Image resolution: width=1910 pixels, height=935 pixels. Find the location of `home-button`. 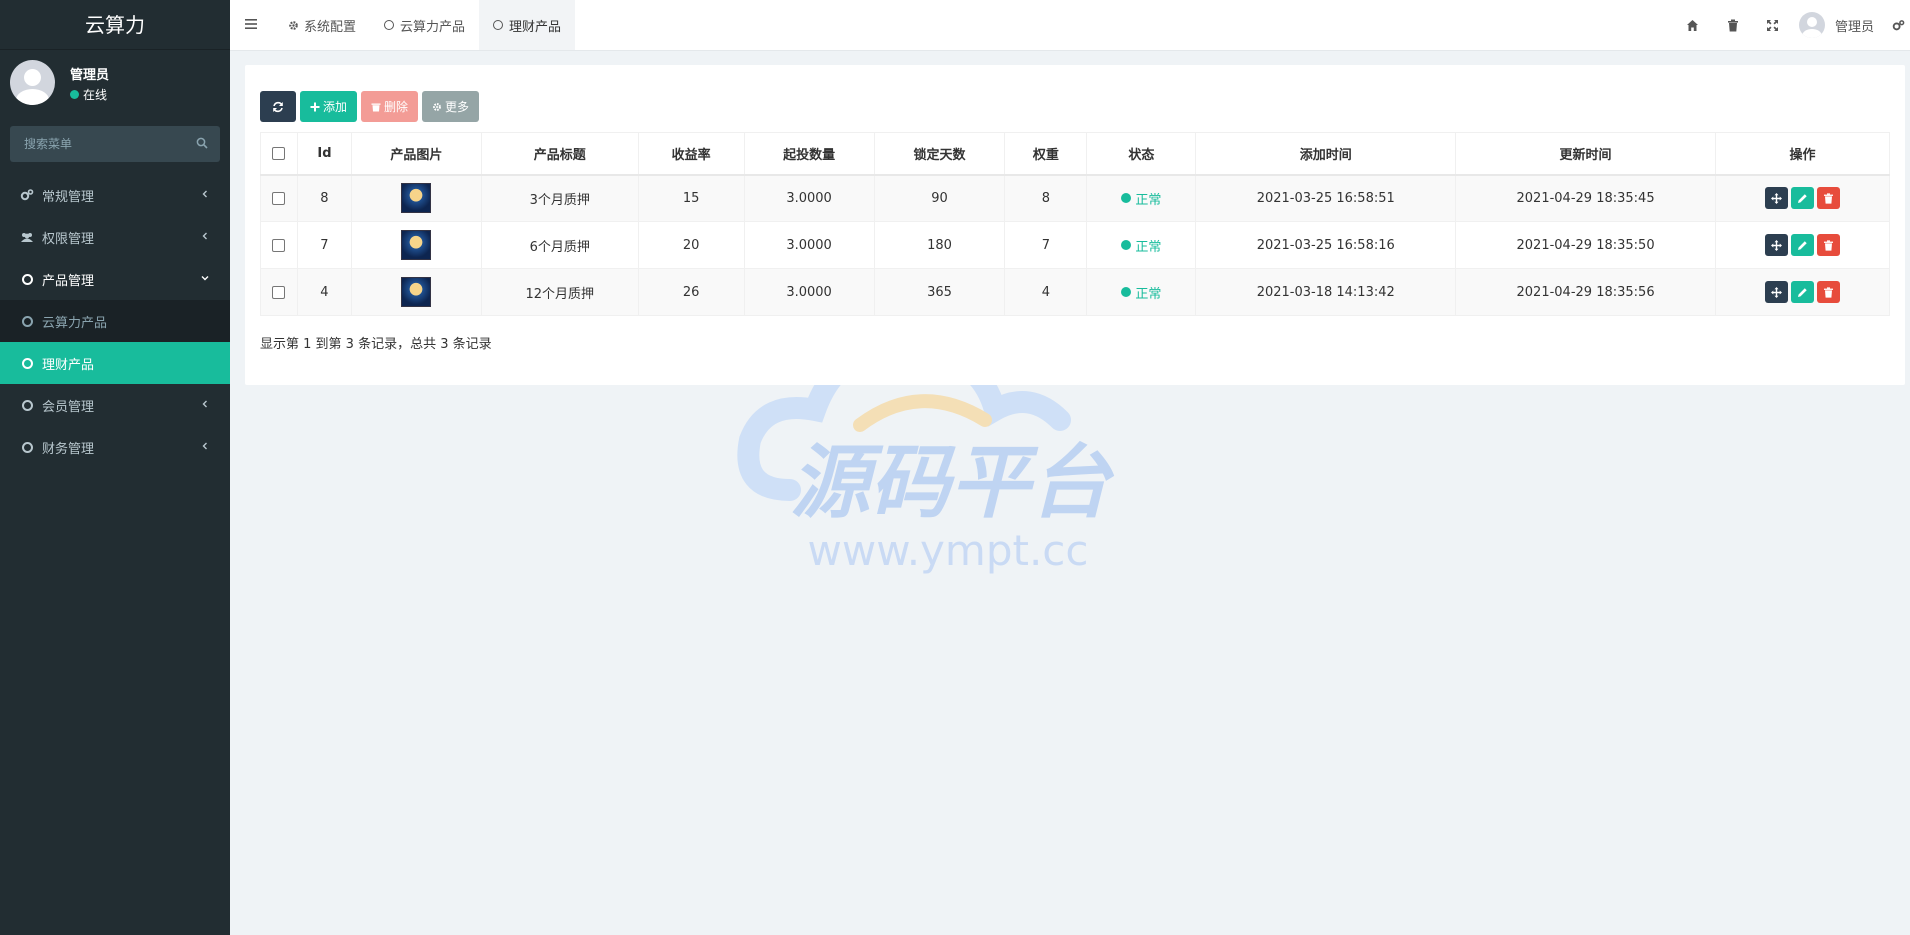

home-button is located at coordinates (1693, 25).